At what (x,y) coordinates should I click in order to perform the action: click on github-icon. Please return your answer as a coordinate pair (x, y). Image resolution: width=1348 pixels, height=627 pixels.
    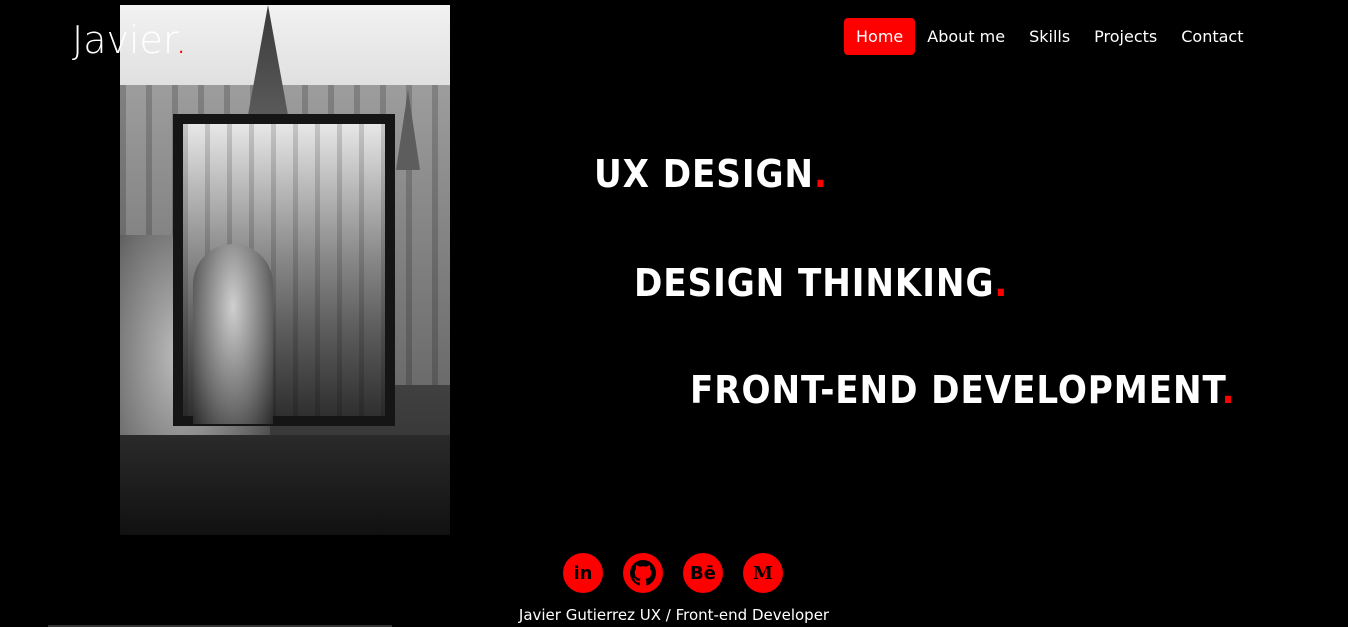
    Looking at the image, I should click on (643, 573).